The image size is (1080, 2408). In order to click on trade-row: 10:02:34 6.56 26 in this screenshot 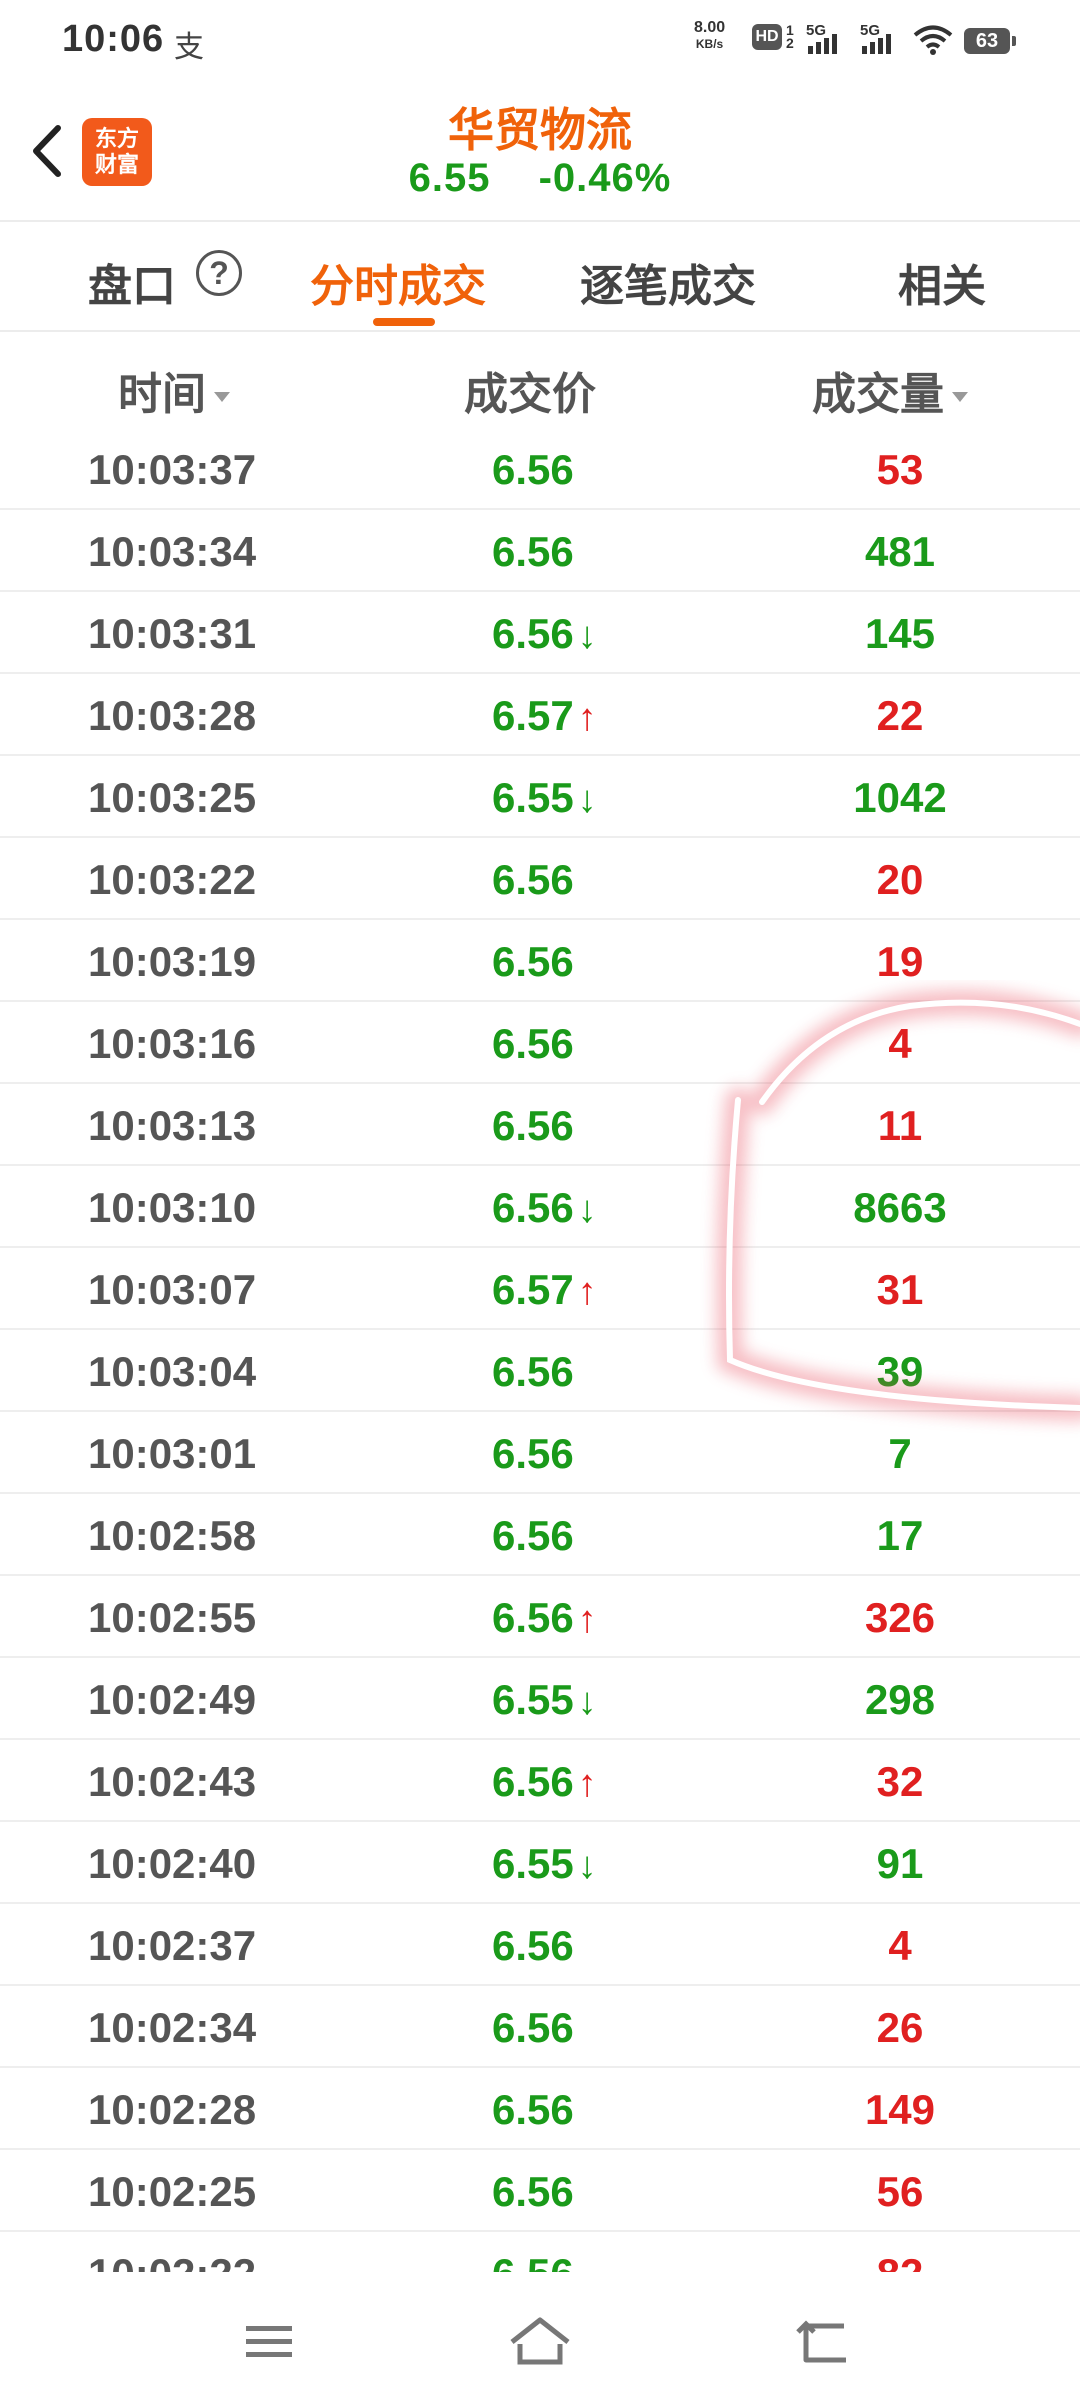, I will do `click(540, 2028)`.